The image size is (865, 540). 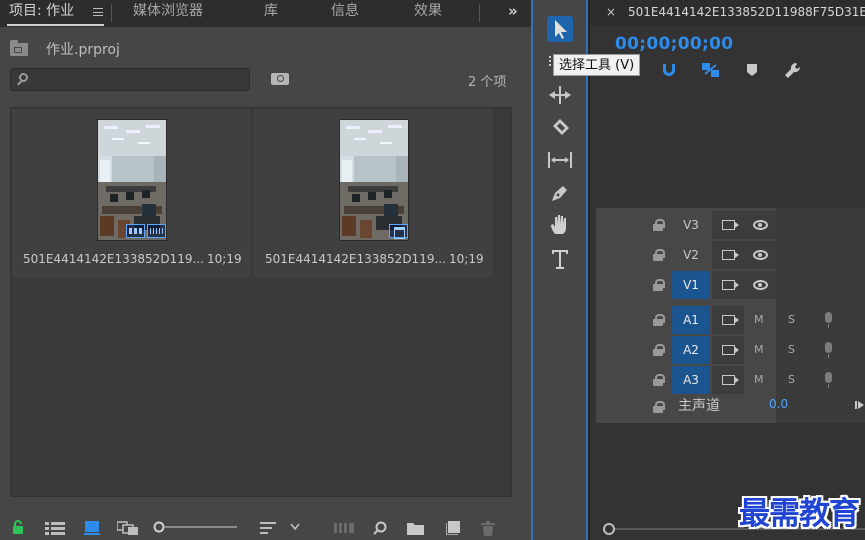 I want to click on slip-tool, so click(x=560, y=160).